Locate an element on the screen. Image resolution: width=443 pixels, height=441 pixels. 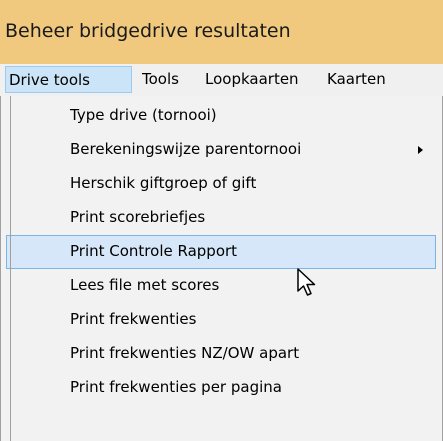
menu-item-label: Lees file met scores is located at coordinates (145, 285).